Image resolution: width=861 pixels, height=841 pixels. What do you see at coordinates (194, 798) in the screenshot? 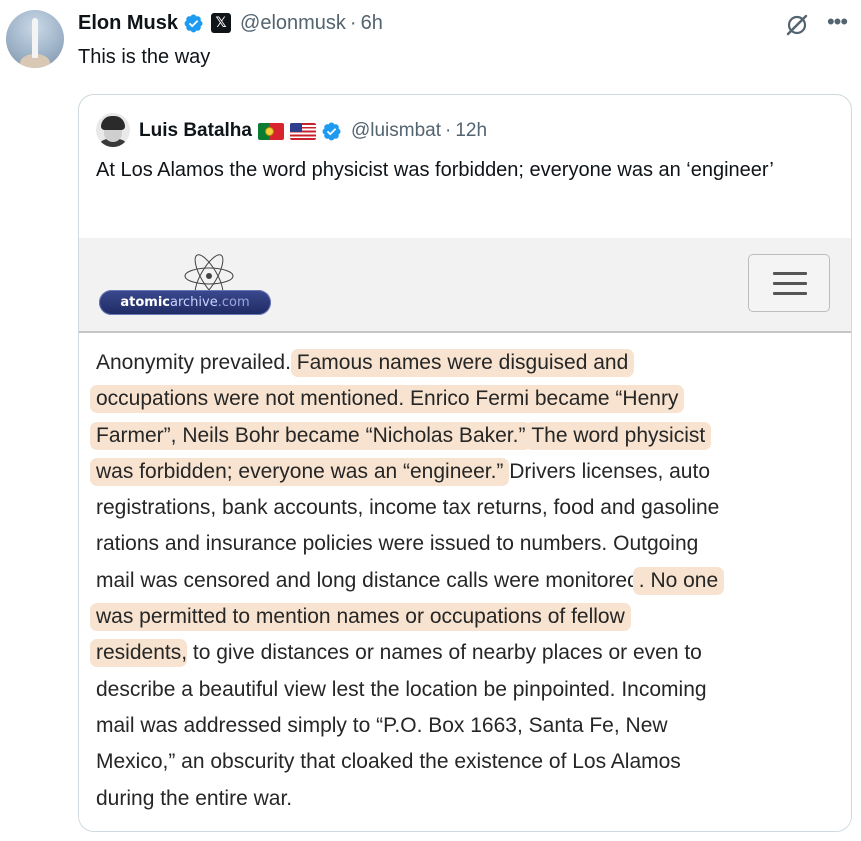
I see `plain-text: during the entire war.` at bounding box center [194, 798].